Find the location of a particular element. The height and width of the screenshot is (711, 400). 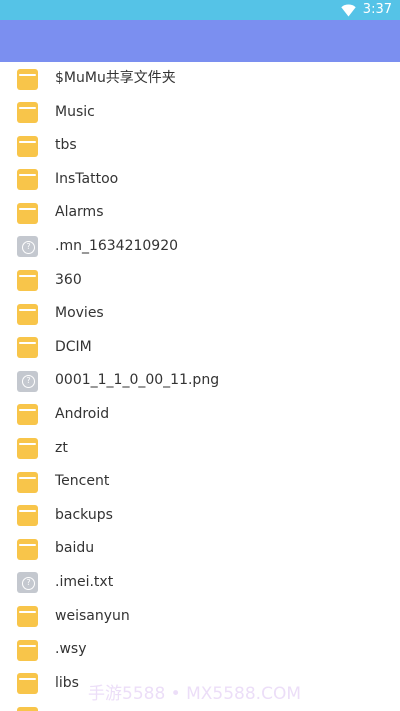

file-item: Android is located at coordinates (200, 415).